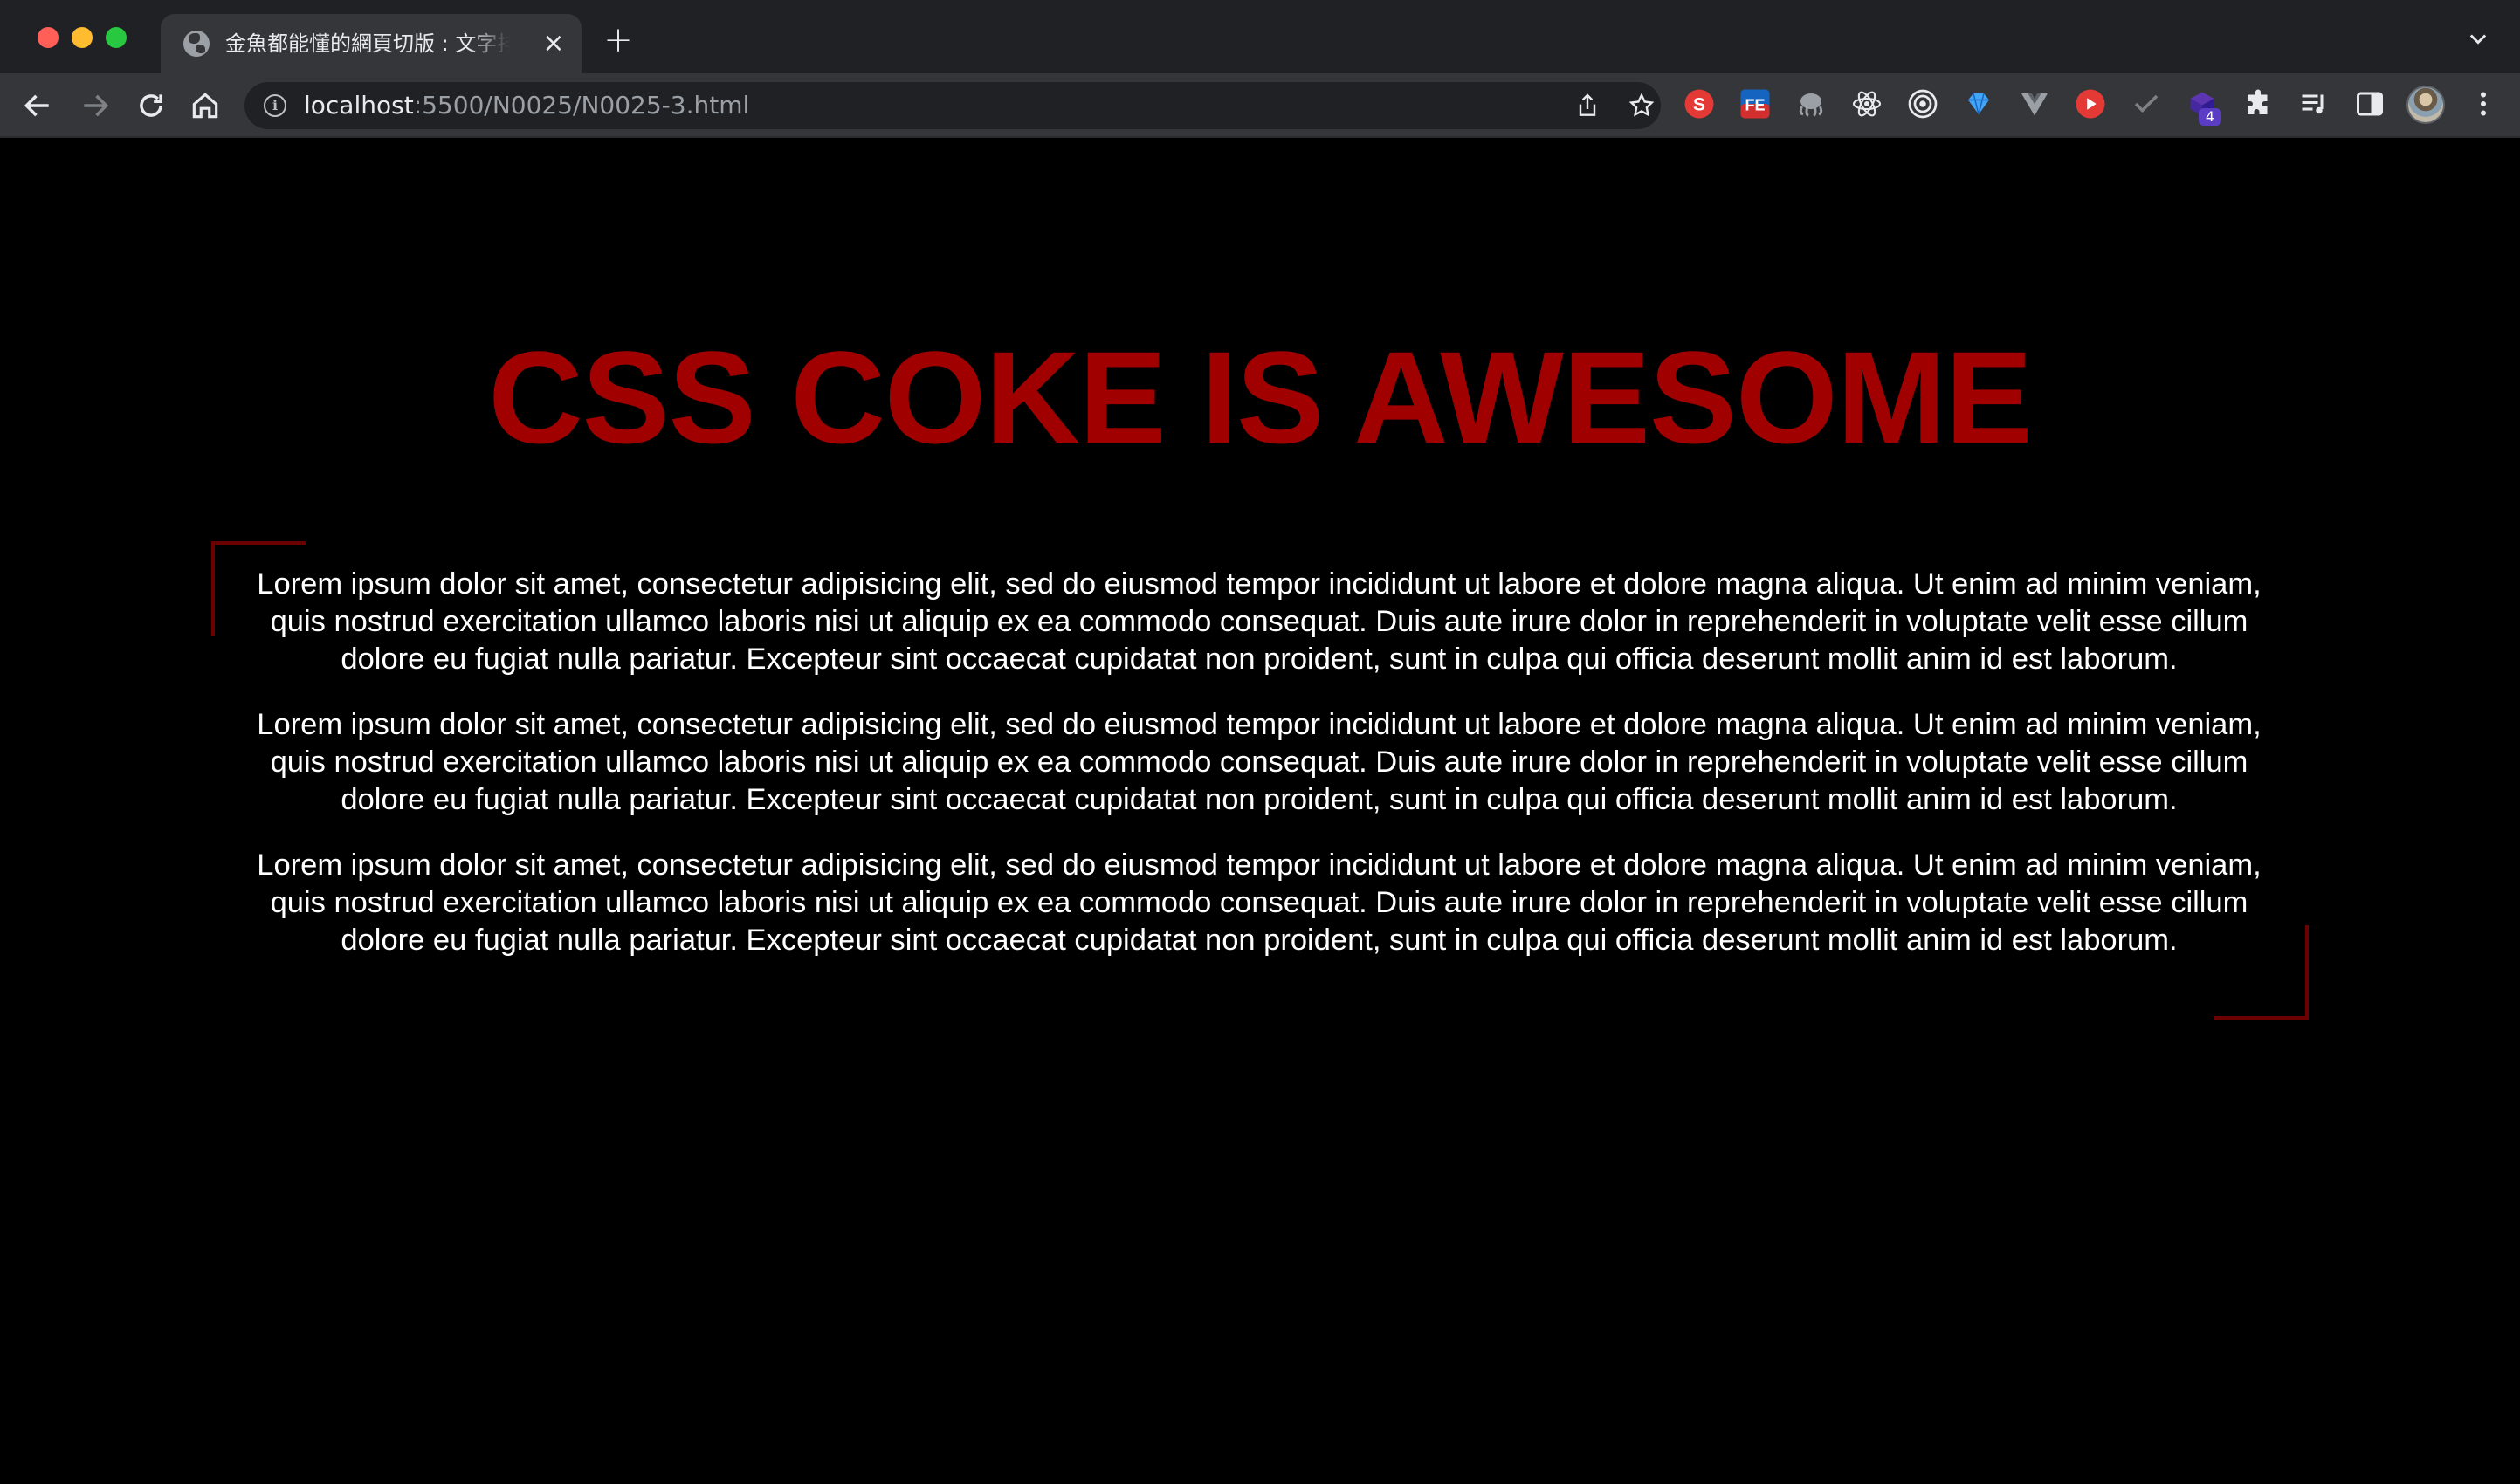 The width and height of the screenshot is (2520, 1484). What do you see at coordinates (1867, 104) in the screenshot?
I see `react-devtools-icon` at bounding box center [1867, 104].